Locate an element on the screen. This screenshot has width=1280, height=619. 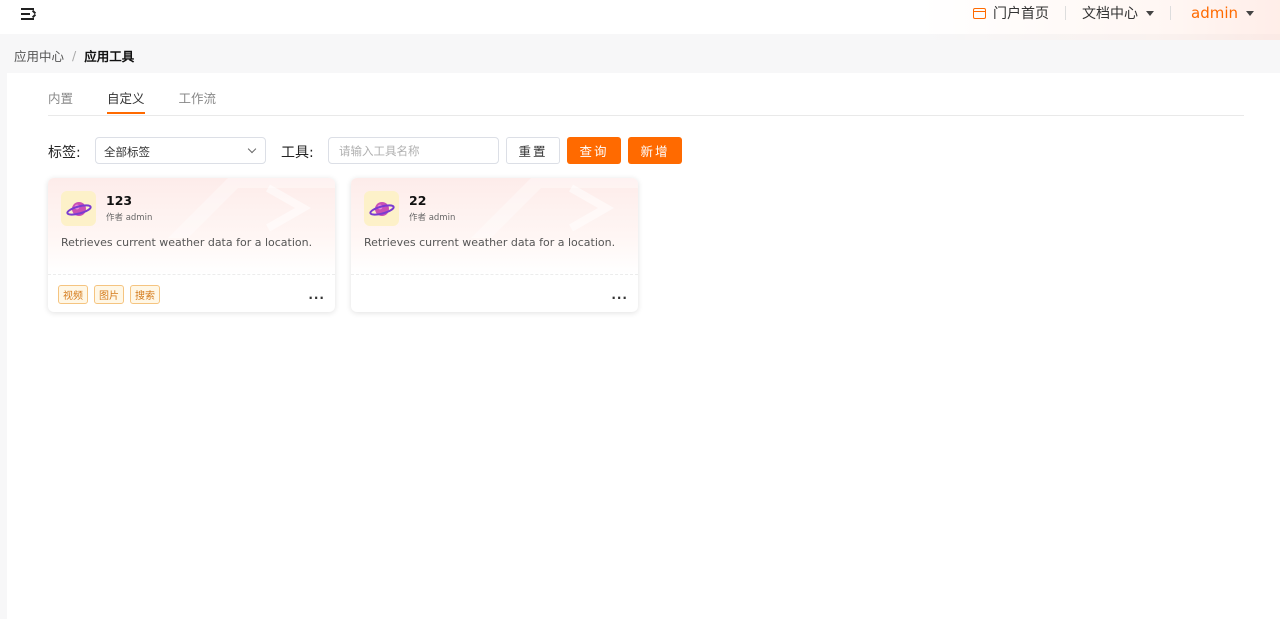
breadcrumb-current: 应用工具 is located at coordinates (109, 56).